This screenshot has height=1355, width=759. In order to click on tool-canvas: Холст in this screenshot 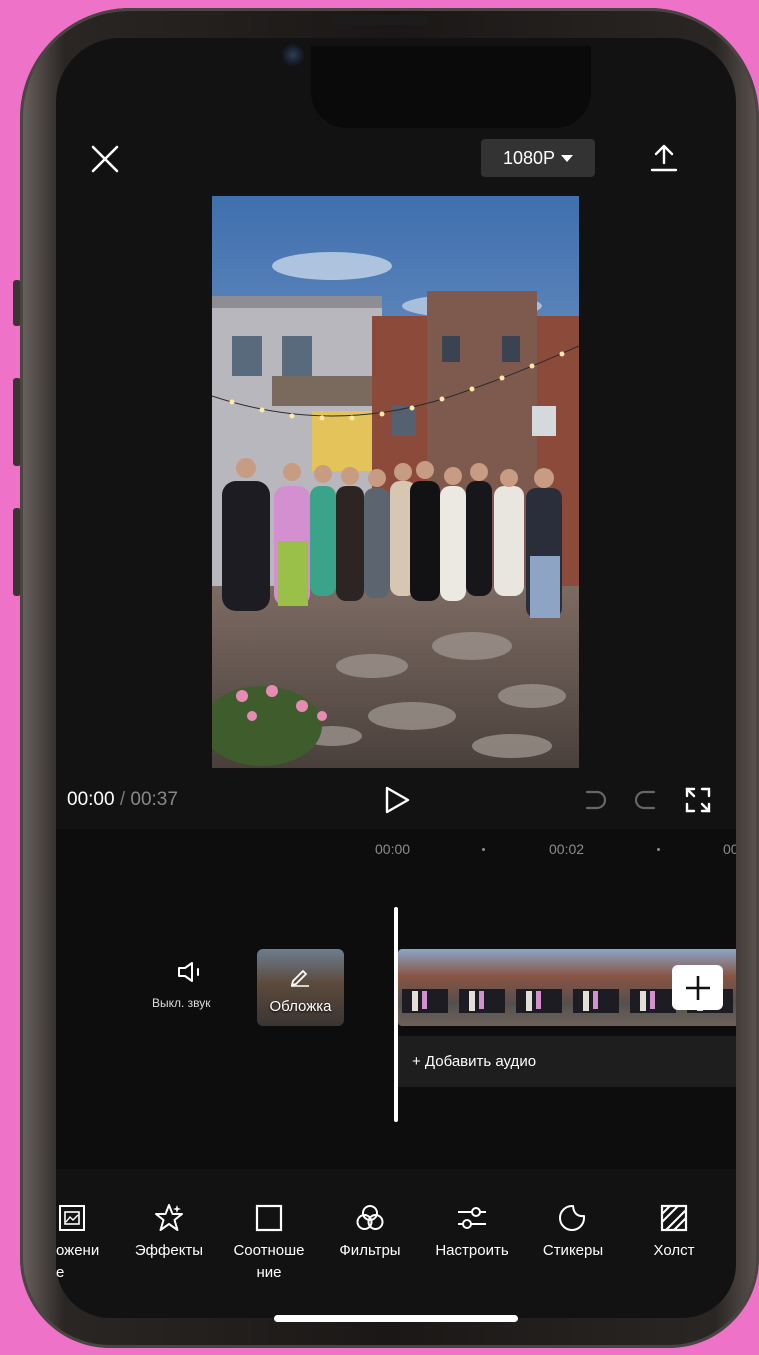, I will do `click(674, 1245)`.